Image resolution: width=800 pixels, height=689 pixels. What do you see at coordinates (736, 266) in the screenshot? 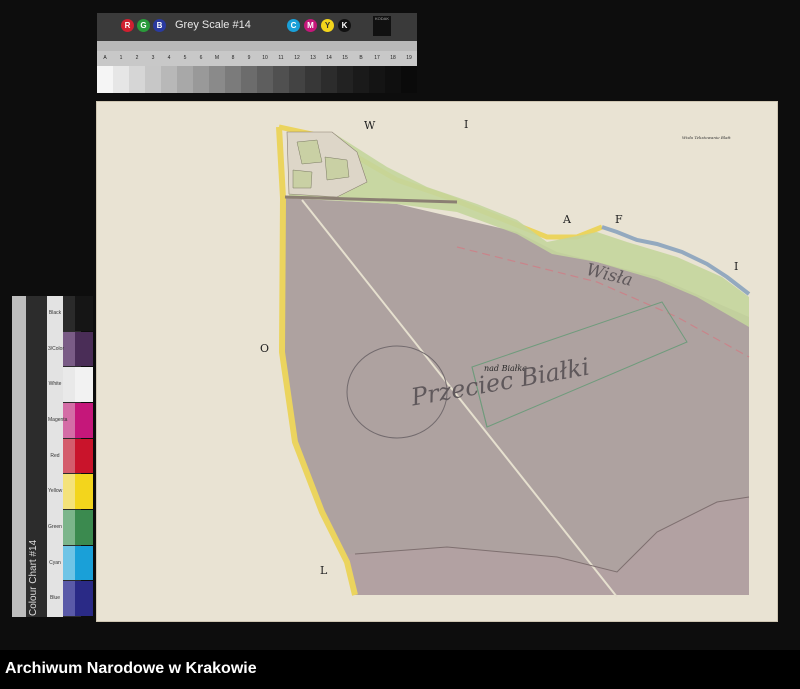
I see `map-letter-i-right: I` at bounding box center [736, 266].